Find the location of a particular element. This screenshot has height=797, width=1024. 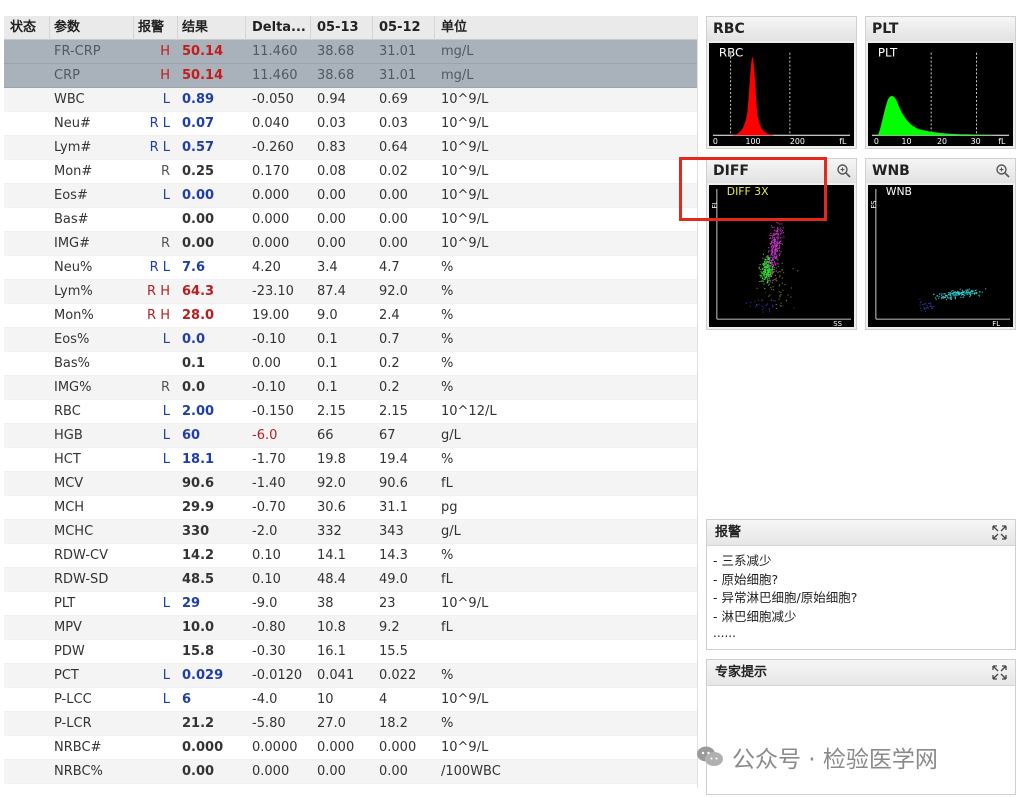

header-param: 参数 is located at coordinates (92, 28).